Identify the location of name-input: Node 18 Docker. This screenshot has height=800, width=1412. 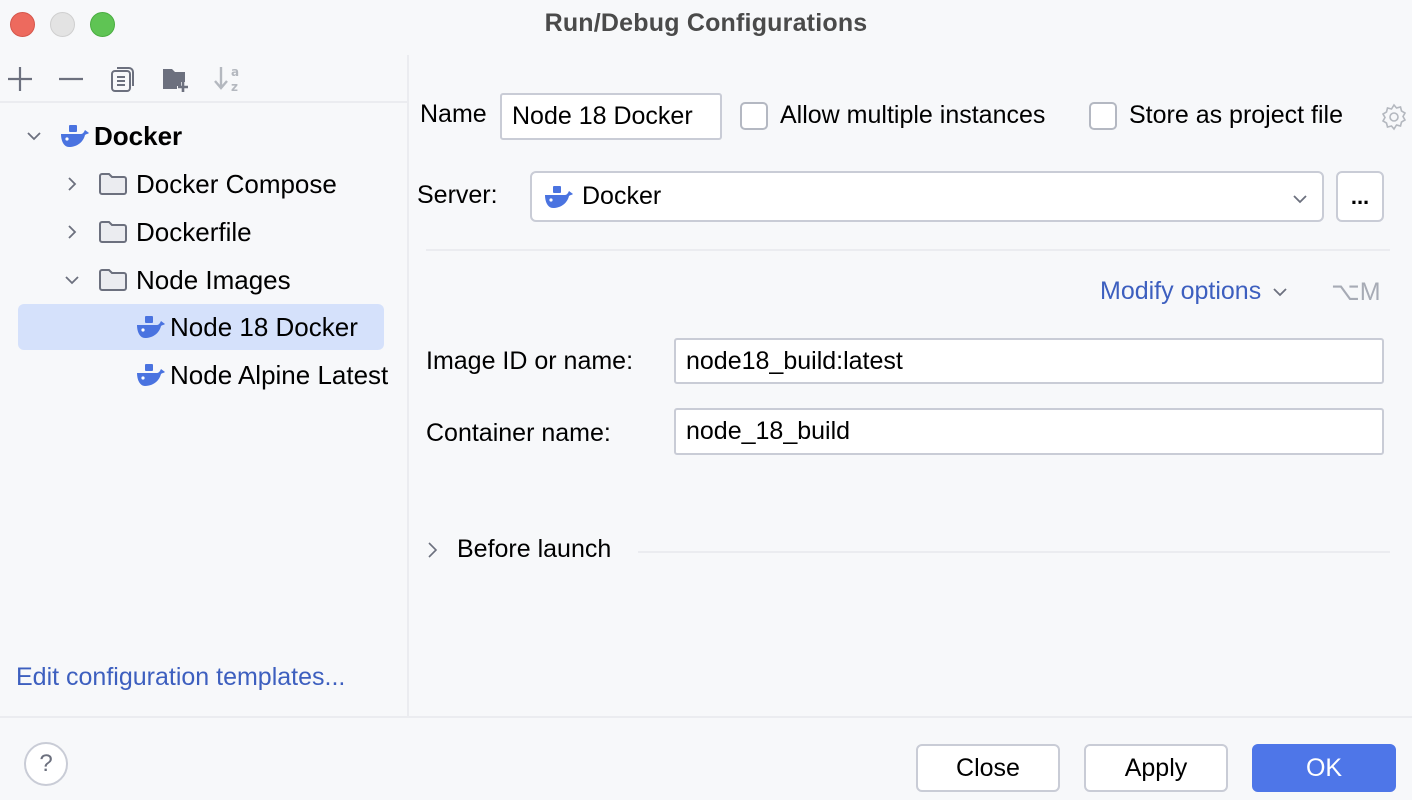
(611, 116).